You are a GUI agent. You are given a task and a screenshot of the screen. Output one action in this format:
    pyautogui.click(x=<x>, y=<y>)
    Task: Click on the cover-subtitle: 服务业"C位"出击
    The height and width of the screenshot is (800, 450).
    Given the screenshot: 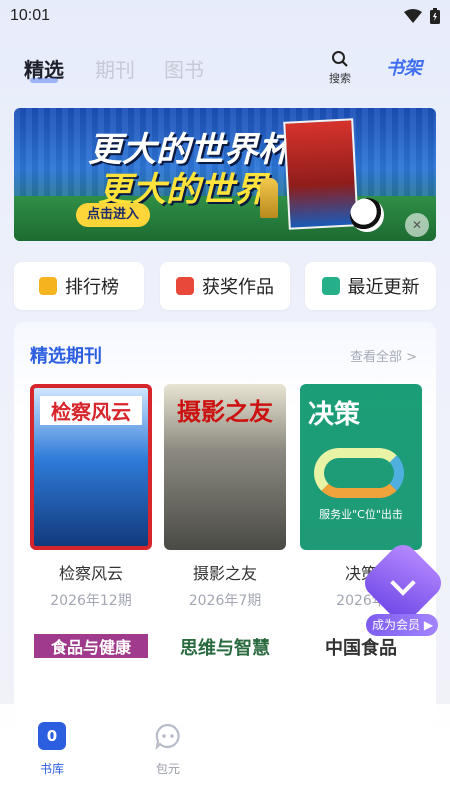 What is the action you would take?
    pyautogui.click(x=361, y=514)
    